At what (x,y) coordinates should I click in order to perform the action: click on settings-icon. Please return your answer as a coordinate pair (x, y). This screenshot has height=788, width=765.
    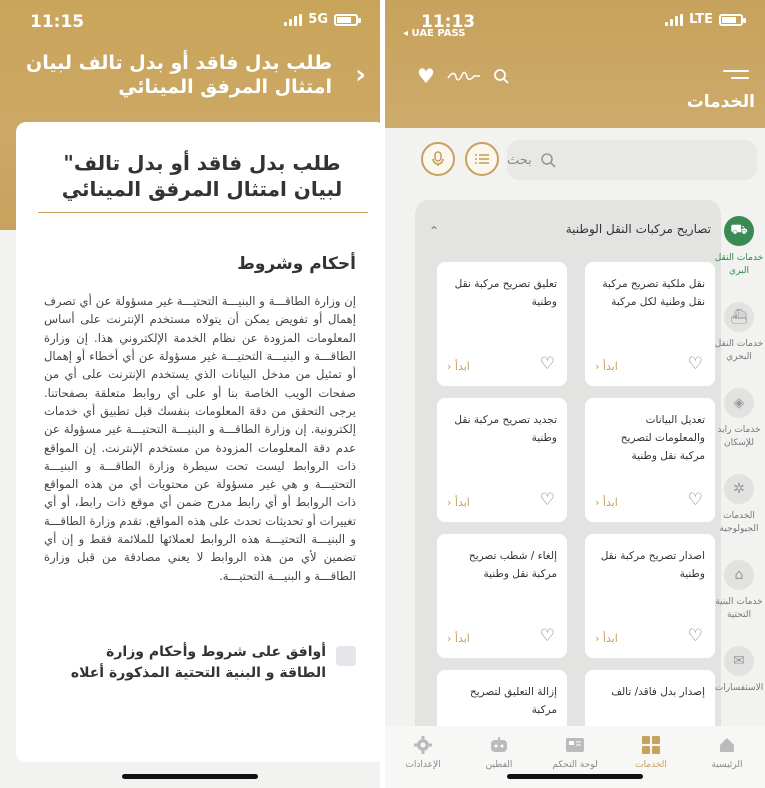
    Looking at the image, I should click on (423, 745).